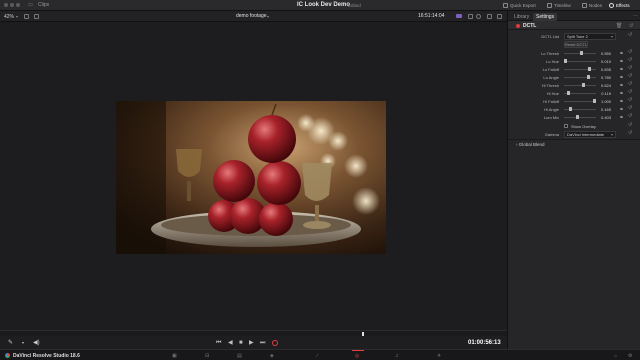  I want to click on dctl-list-dropdown: Split Tone 2 ▾, so click(590, 36).